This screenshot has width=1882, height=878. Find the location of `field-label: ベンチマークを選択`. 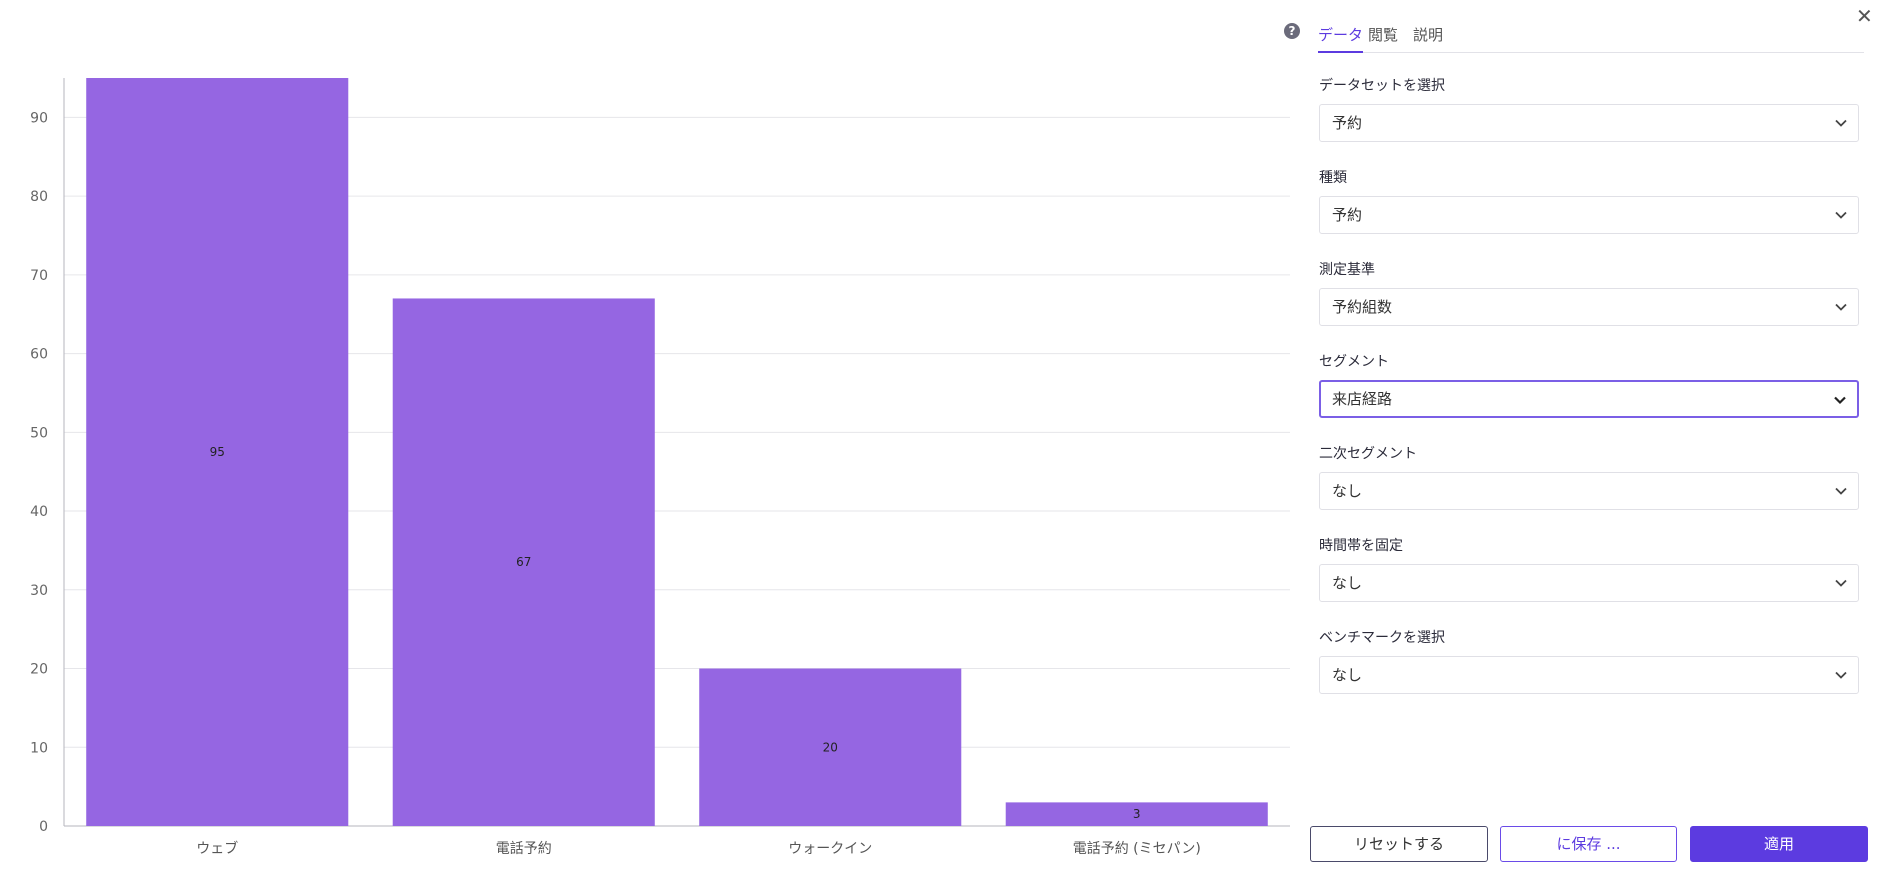

field-label: ベンチマークを選択 is located at coordinates (1382, 638).